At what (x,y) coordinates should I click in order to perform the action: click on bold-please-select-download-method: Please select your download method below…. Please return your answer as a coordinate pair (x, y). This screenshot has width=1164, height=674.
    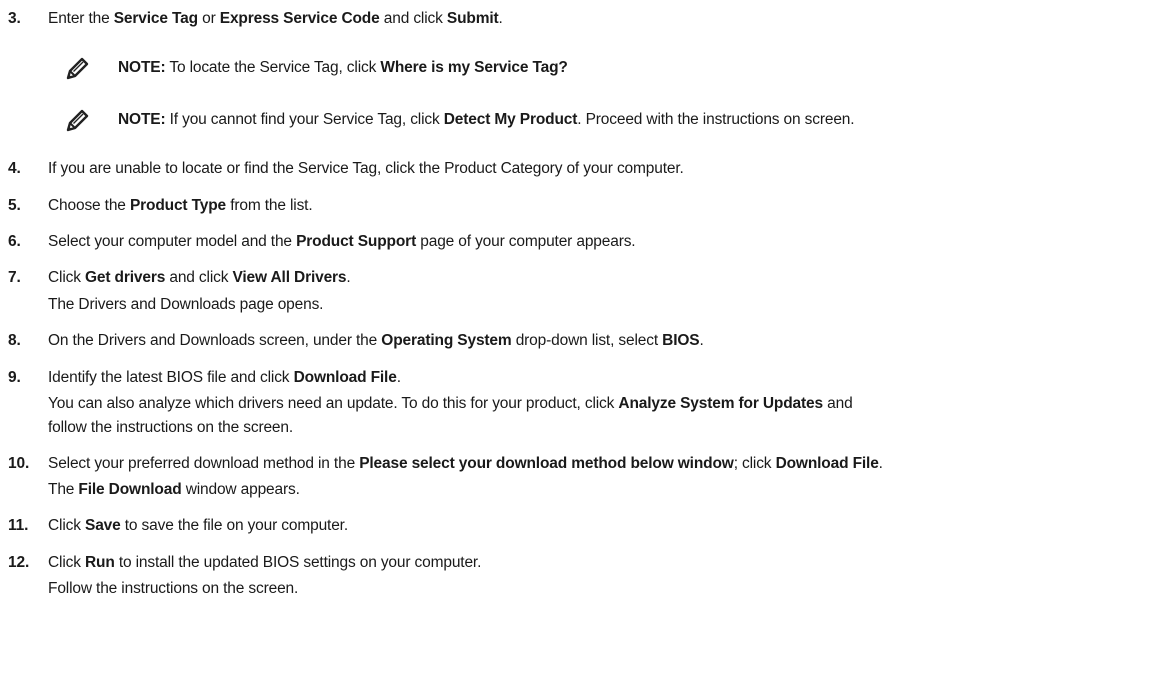
    Looking at the image, I should click on (546, 463).